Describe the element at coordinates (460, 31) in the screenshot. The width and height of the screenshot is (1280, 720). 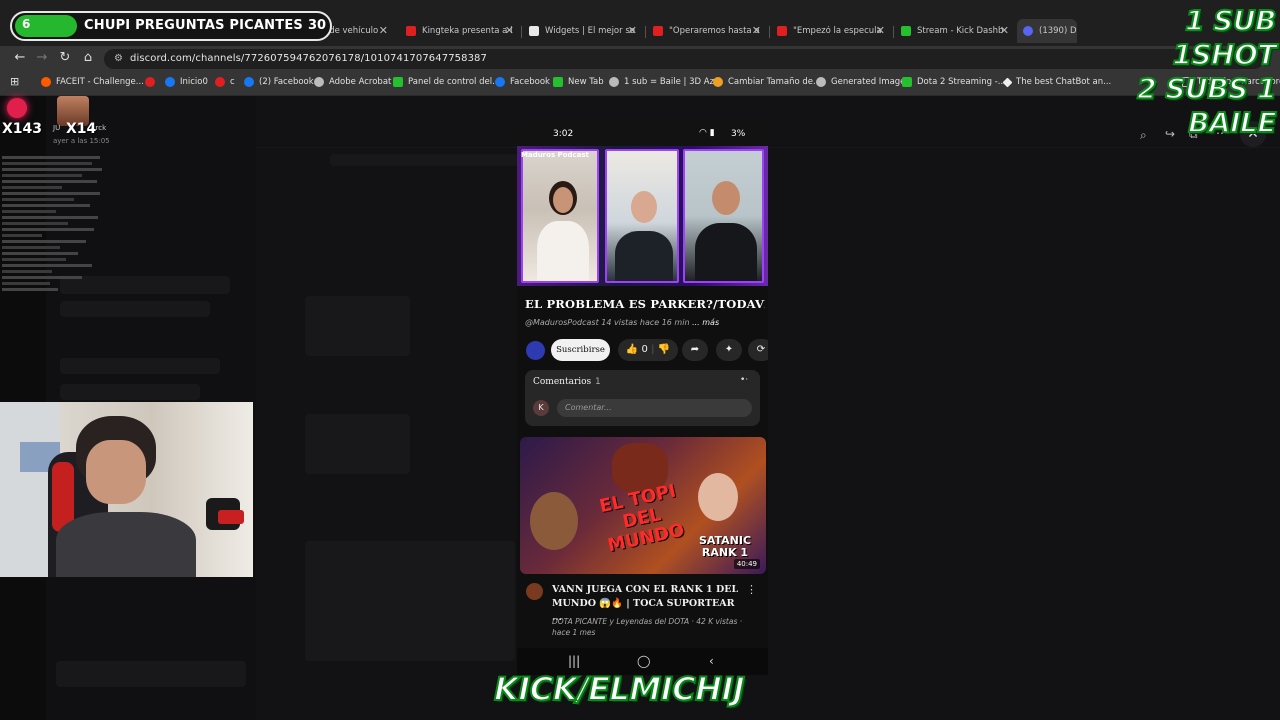
I see `tab-kingteka: Kingteka presenta a l ✕` at that location.